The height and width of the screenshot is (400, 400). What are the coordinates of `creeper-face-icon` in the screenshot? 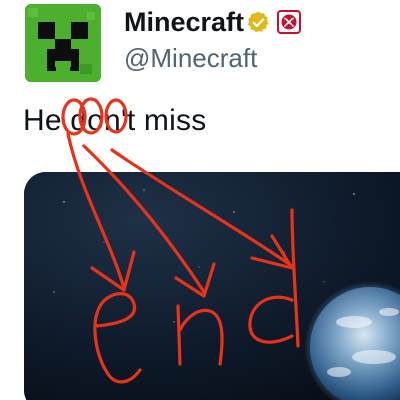 It's located at (63, 43).